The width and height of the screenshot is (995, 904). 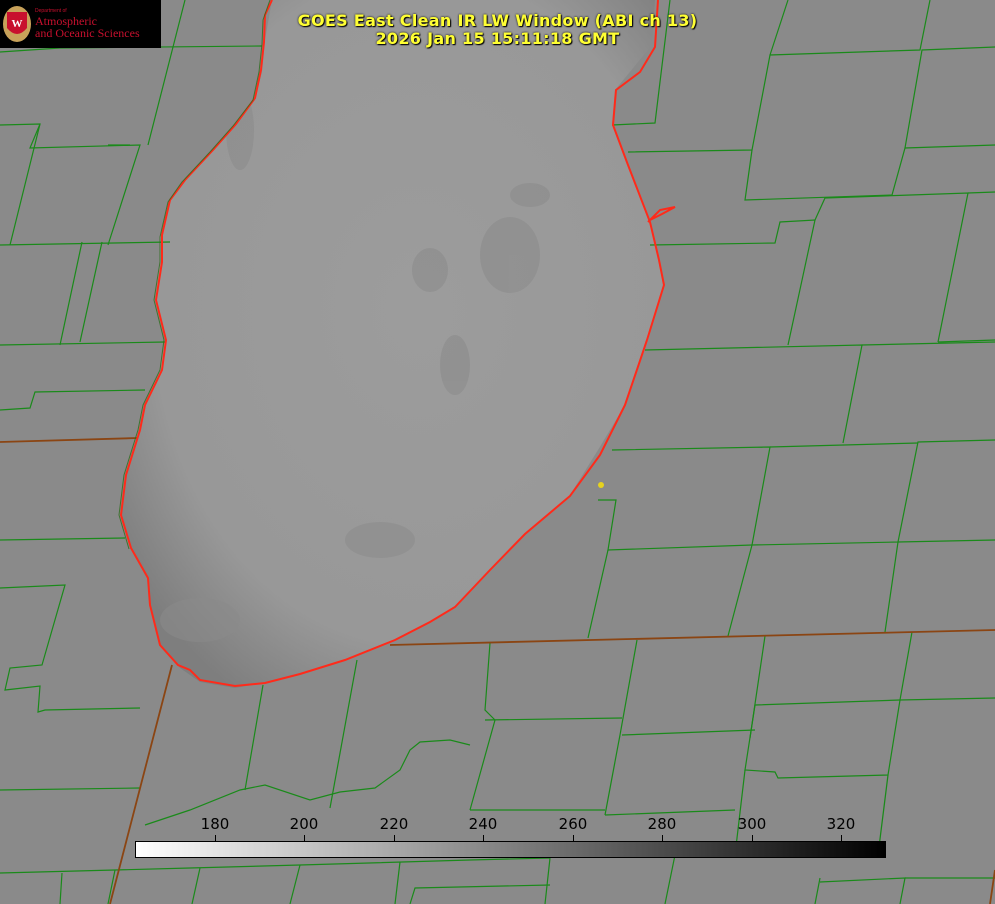 What do you see at coordinates (752, 824) in the screenshot?
I see `colorbar-tick-label: 300` at bounding box center [752, 824].